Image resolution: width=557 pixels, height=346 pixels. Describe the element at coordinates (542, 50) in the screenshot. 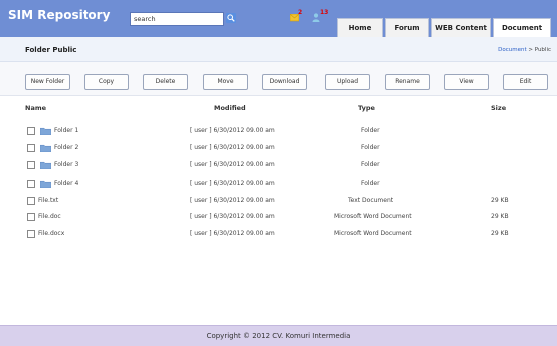

I see `breadcrumb-current: Public` at that location.